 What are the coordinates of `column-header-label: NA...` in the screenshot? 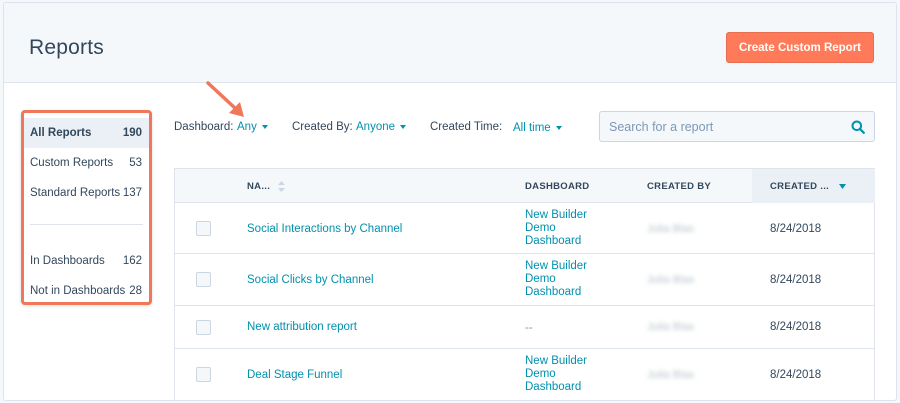 It's located at (259, 186).